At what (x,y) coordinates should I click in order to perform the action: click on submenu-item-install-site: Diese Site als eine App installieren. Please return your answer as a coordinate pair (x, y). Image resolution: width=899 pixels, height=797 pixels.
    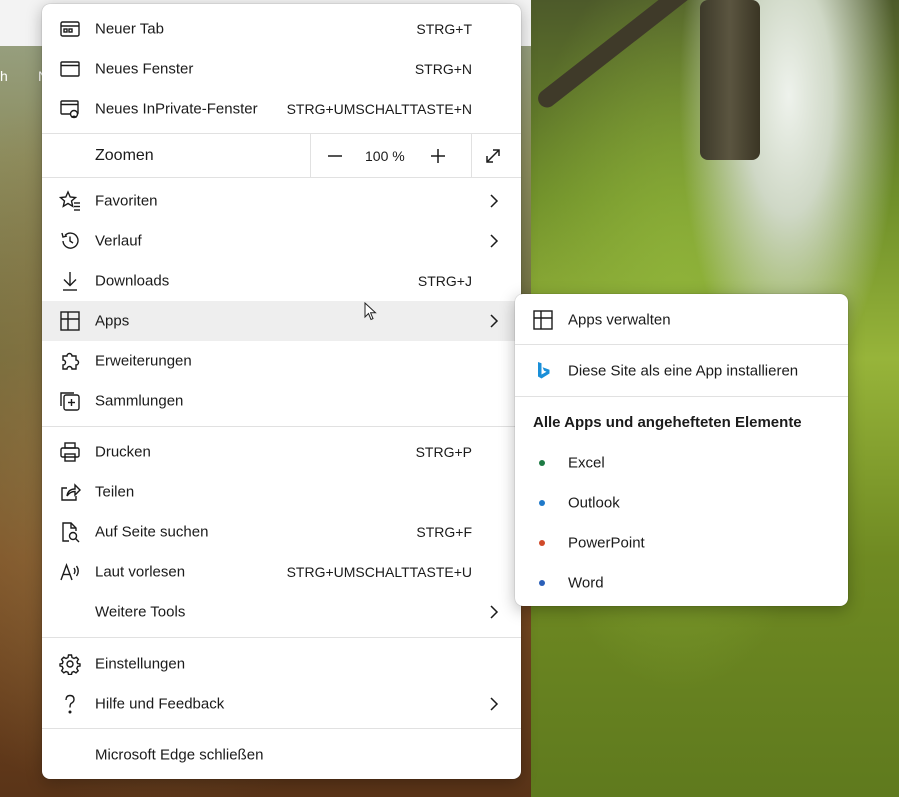
    Looking at the image, I should click on (681, 371).